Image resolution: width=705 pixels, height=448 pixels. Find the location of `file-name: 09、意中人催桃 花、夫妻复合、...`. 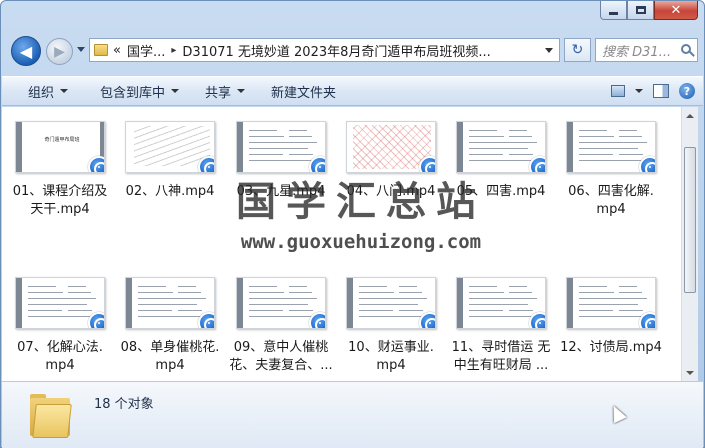

file-name: 09、意中人催桃 花、夫妻复合、... is located at coordinates (281, 357).